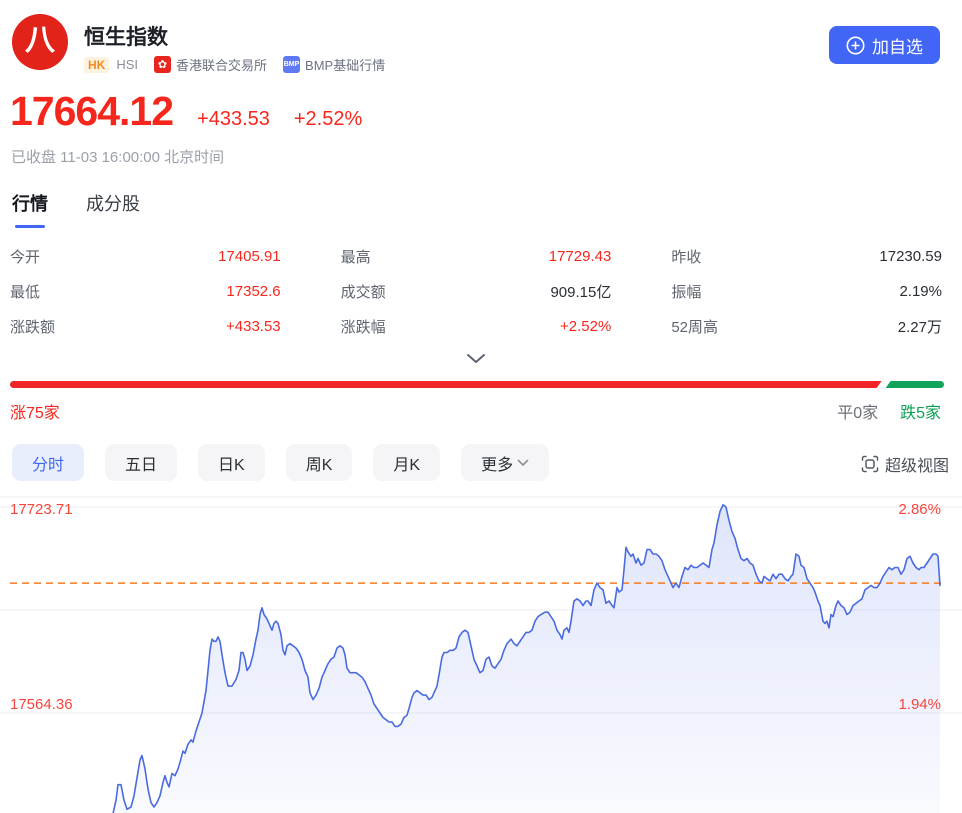 The height and width of the screenshot is (813, 962). I want to click on period-tab-label: 月K, so click(407, 465).